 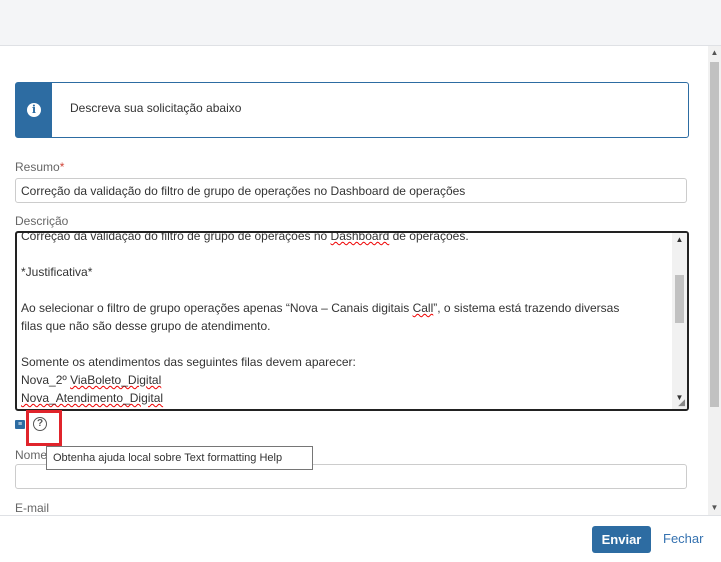 What do you see at coordinates (681, 402) in the screenshot?
I see `resize-grip-icon: ◢` at bounding box center [681, 402].